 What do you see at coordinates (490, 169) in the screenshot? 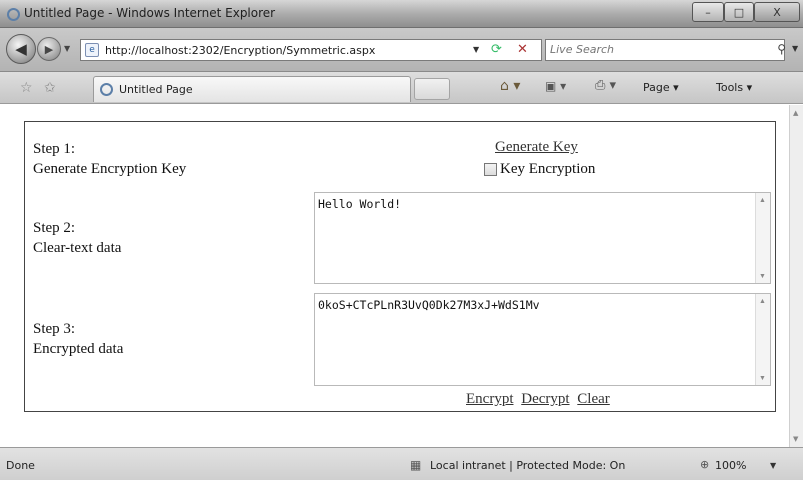
I see `checkbox-box` at bounding box center [490, 169].